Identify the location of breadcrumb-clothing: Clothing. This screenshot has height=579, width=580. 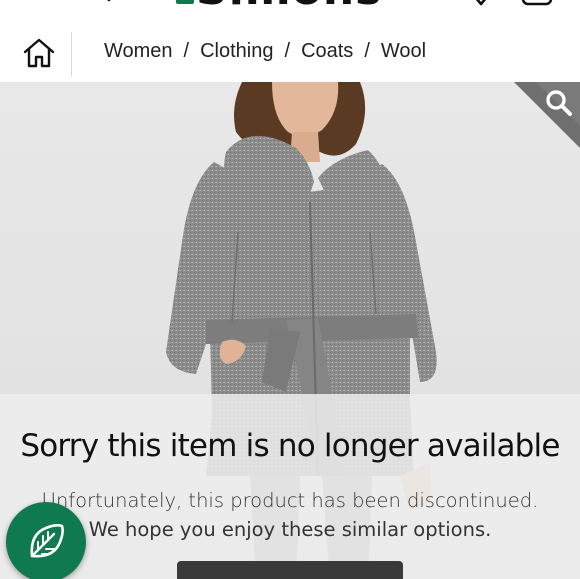
(236, 51).